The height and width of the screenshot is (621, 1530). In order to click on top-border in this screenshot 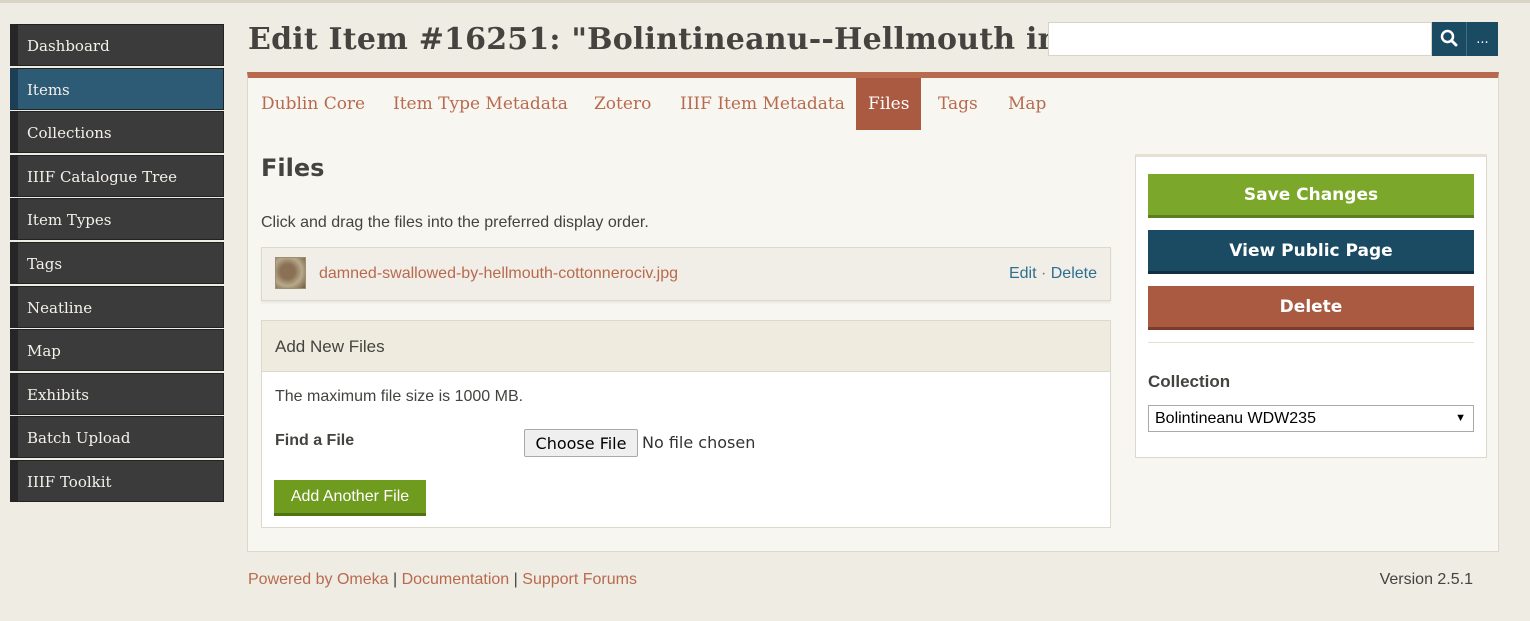, I will do `click(765, 1)`.